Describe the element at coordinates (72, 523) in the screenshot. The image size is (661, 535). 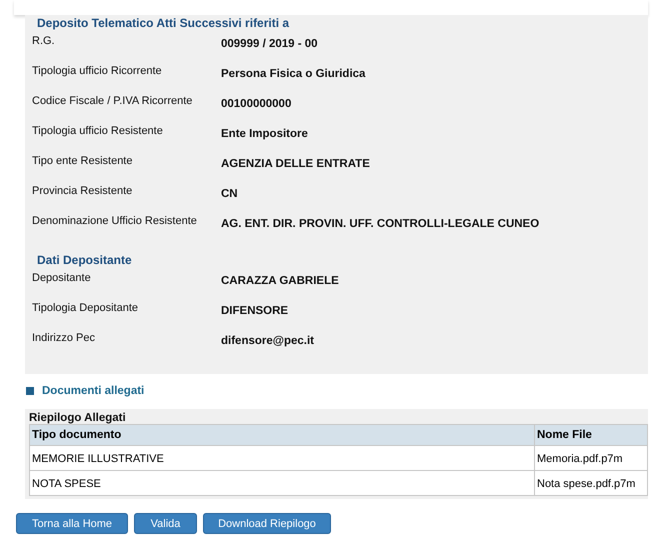
I see `action-button: Torna alla Home` at that location.